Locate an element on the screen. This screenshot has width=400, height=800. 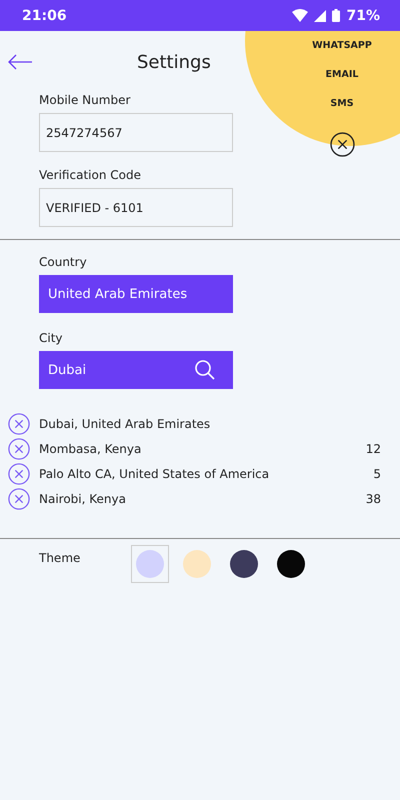
location-count: 5 is located at coordinates (377, 474).